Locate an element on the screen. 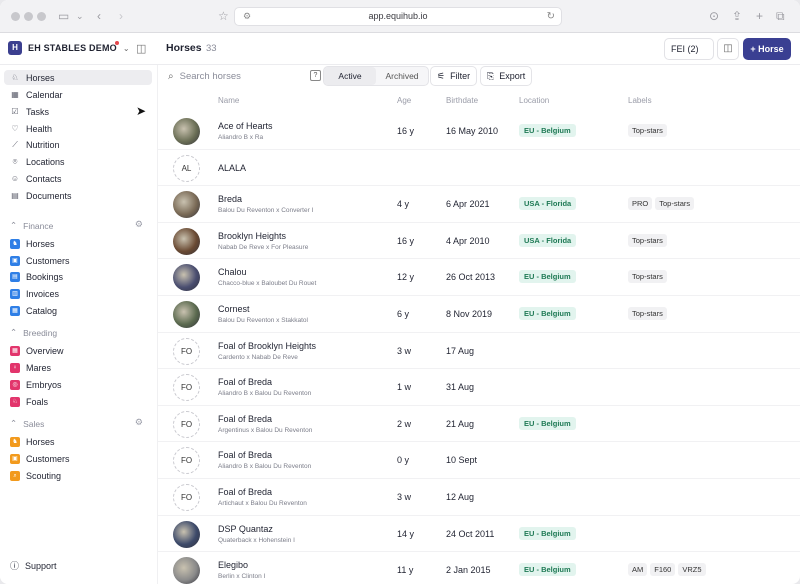 The width and height of the screenshot is (800, 584). sidebar-item-health: ♡ Health is located at coordinates (78, 128).